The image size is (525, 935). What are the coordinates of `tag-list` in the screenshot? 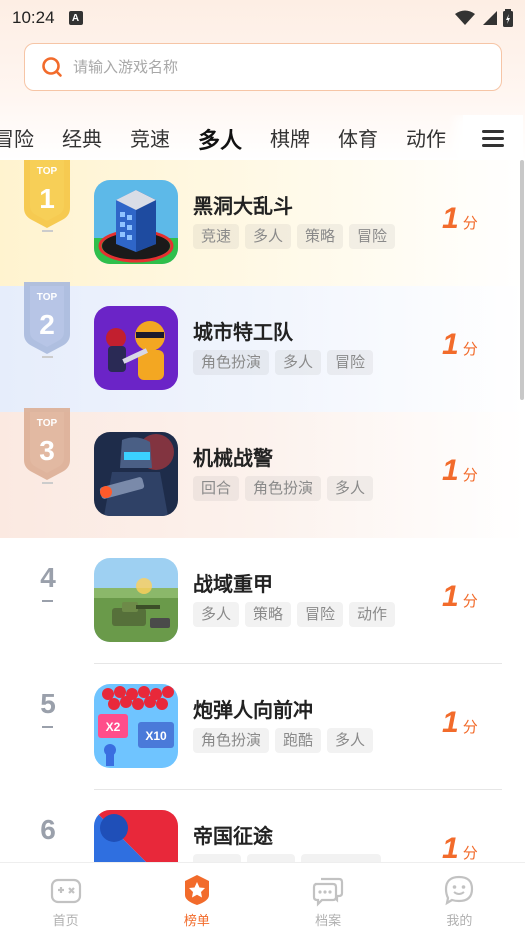 It's located at (287, 858).